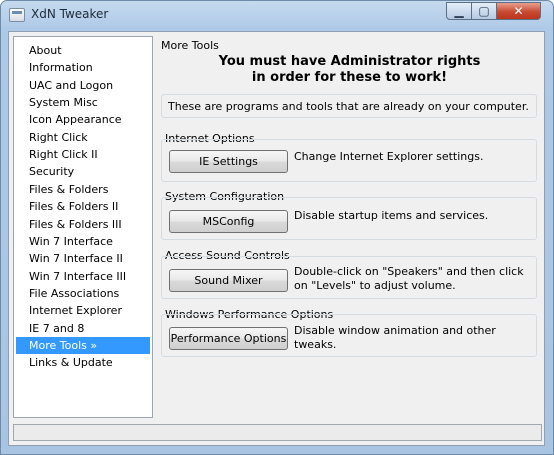 The height and width of the screenshot is (455, 554). I want to click on maximize-icon: ▢, so click(484, 11).